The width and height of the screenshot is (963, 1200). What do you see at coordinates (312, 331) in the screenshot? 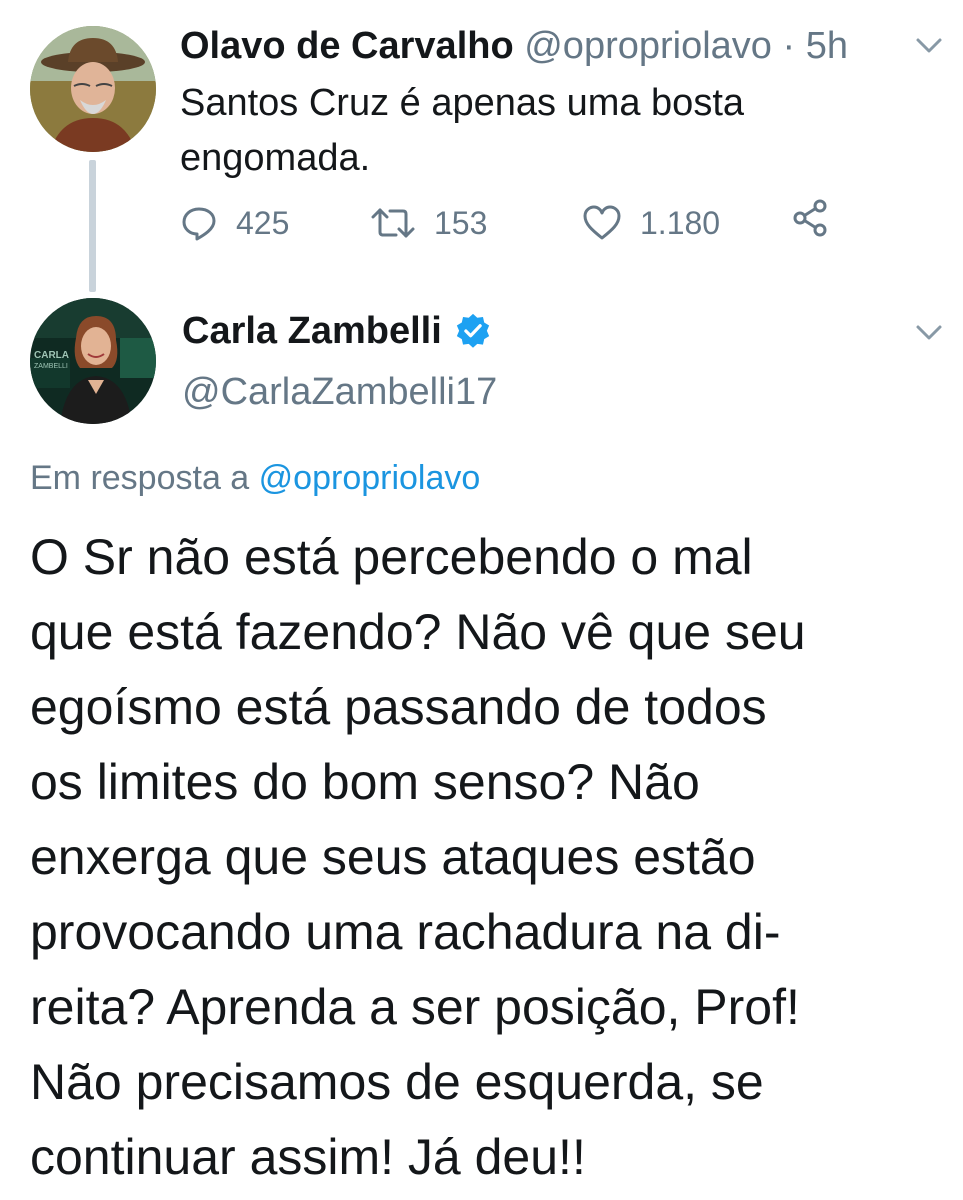
I see `author-name: Carla Zambelli` at bounding box center [312, 331].